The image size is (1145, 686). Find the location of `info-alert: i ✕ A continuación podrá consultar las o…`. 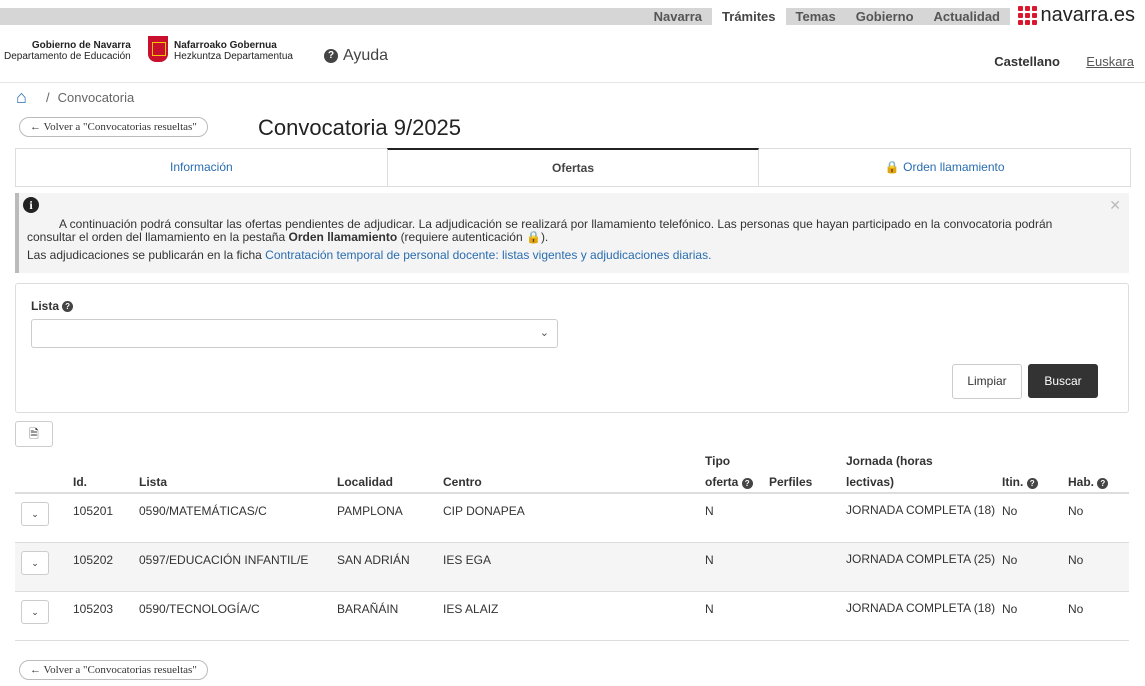

info-alert: i ✕ A continuación podrá consultar las o… is located at coordinates (572, 233).